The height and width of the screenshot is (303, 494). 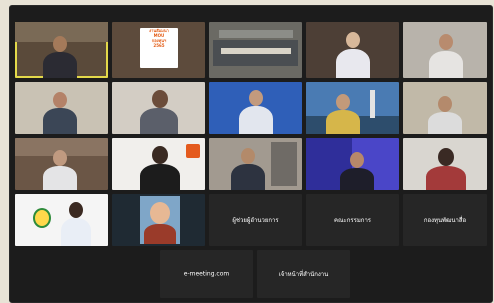 I want to click on event-poster: งานสัมมนา MOU กองทุนฯ 2565, so click(x=159, y=48).